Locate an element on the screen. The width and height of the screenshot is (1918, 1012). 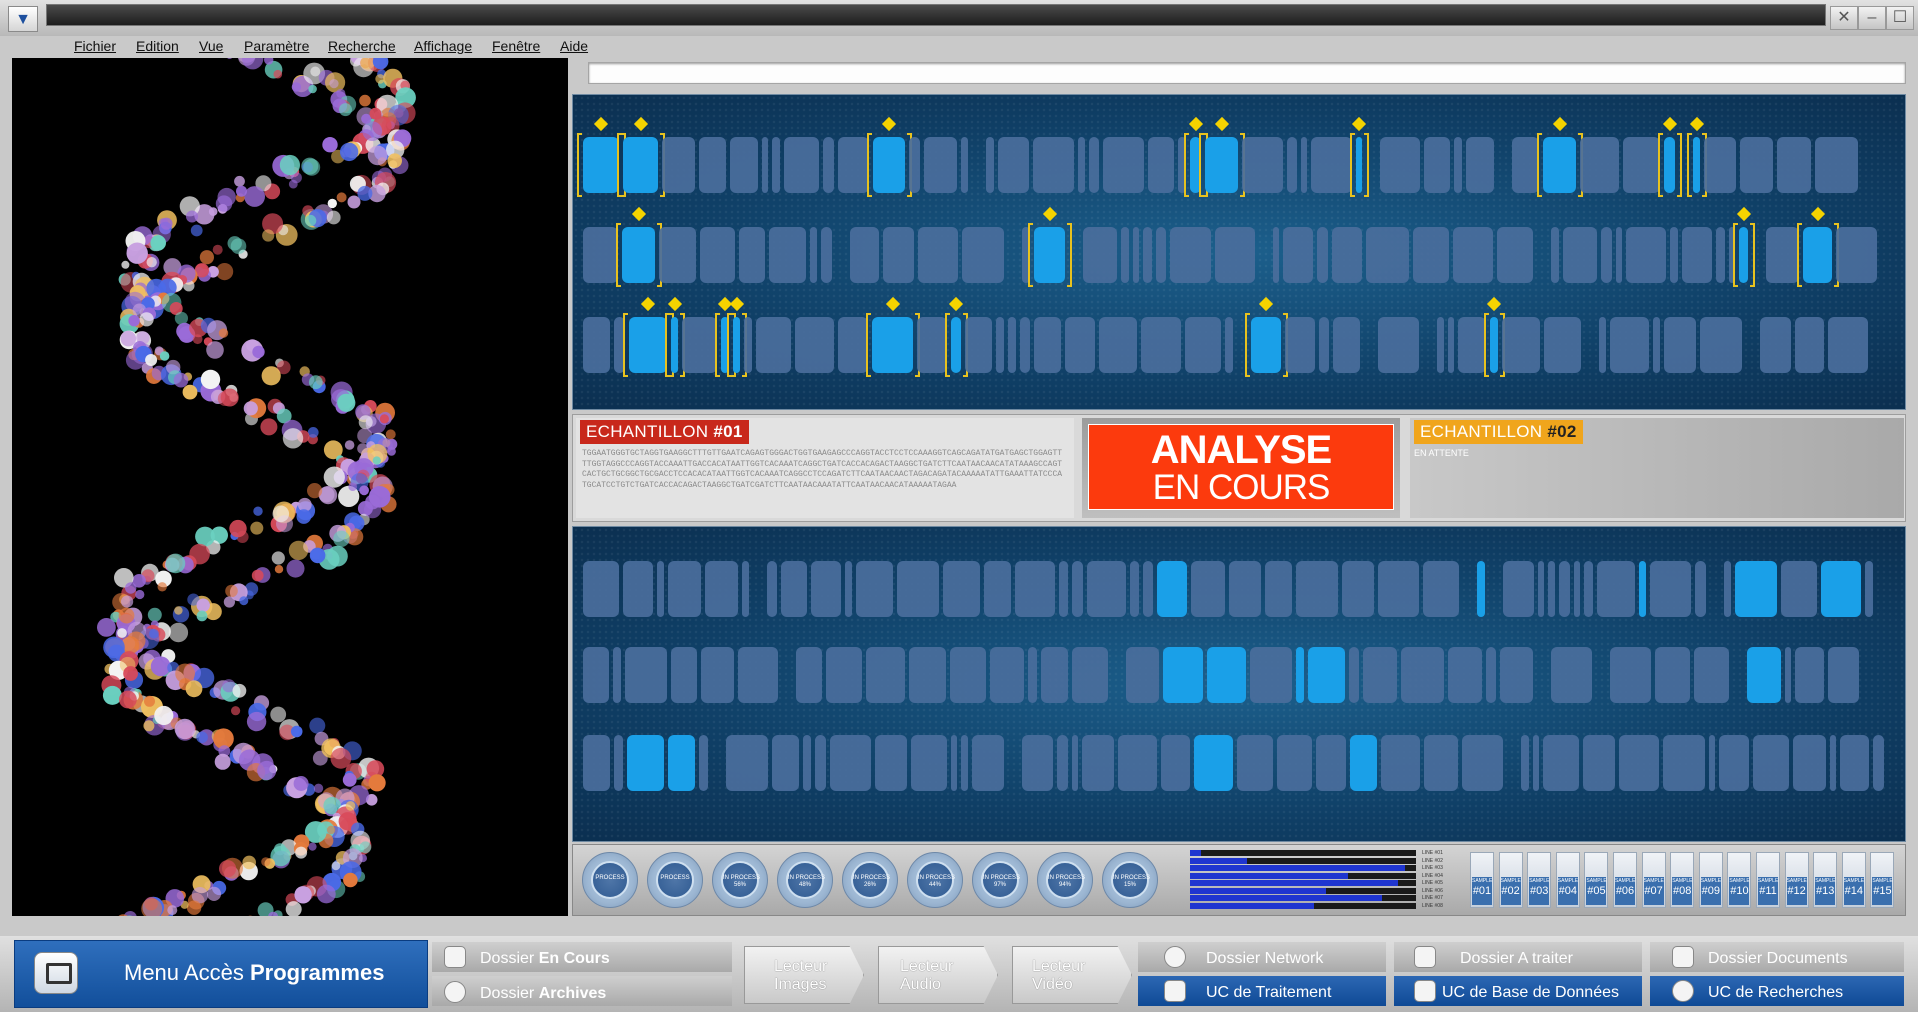
menu-edition: Edition is located at coordinates (157, 46).